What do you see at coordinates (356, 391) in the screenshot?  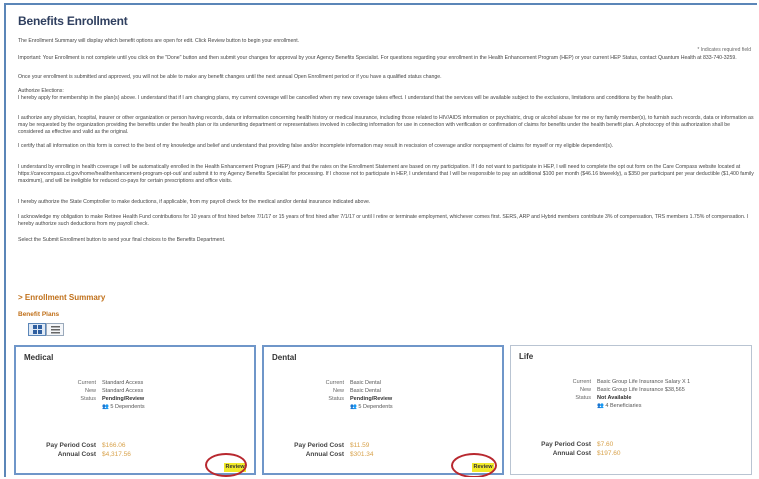 I see `new-plan: New Basic Dental` at bounding box center [356, 391].